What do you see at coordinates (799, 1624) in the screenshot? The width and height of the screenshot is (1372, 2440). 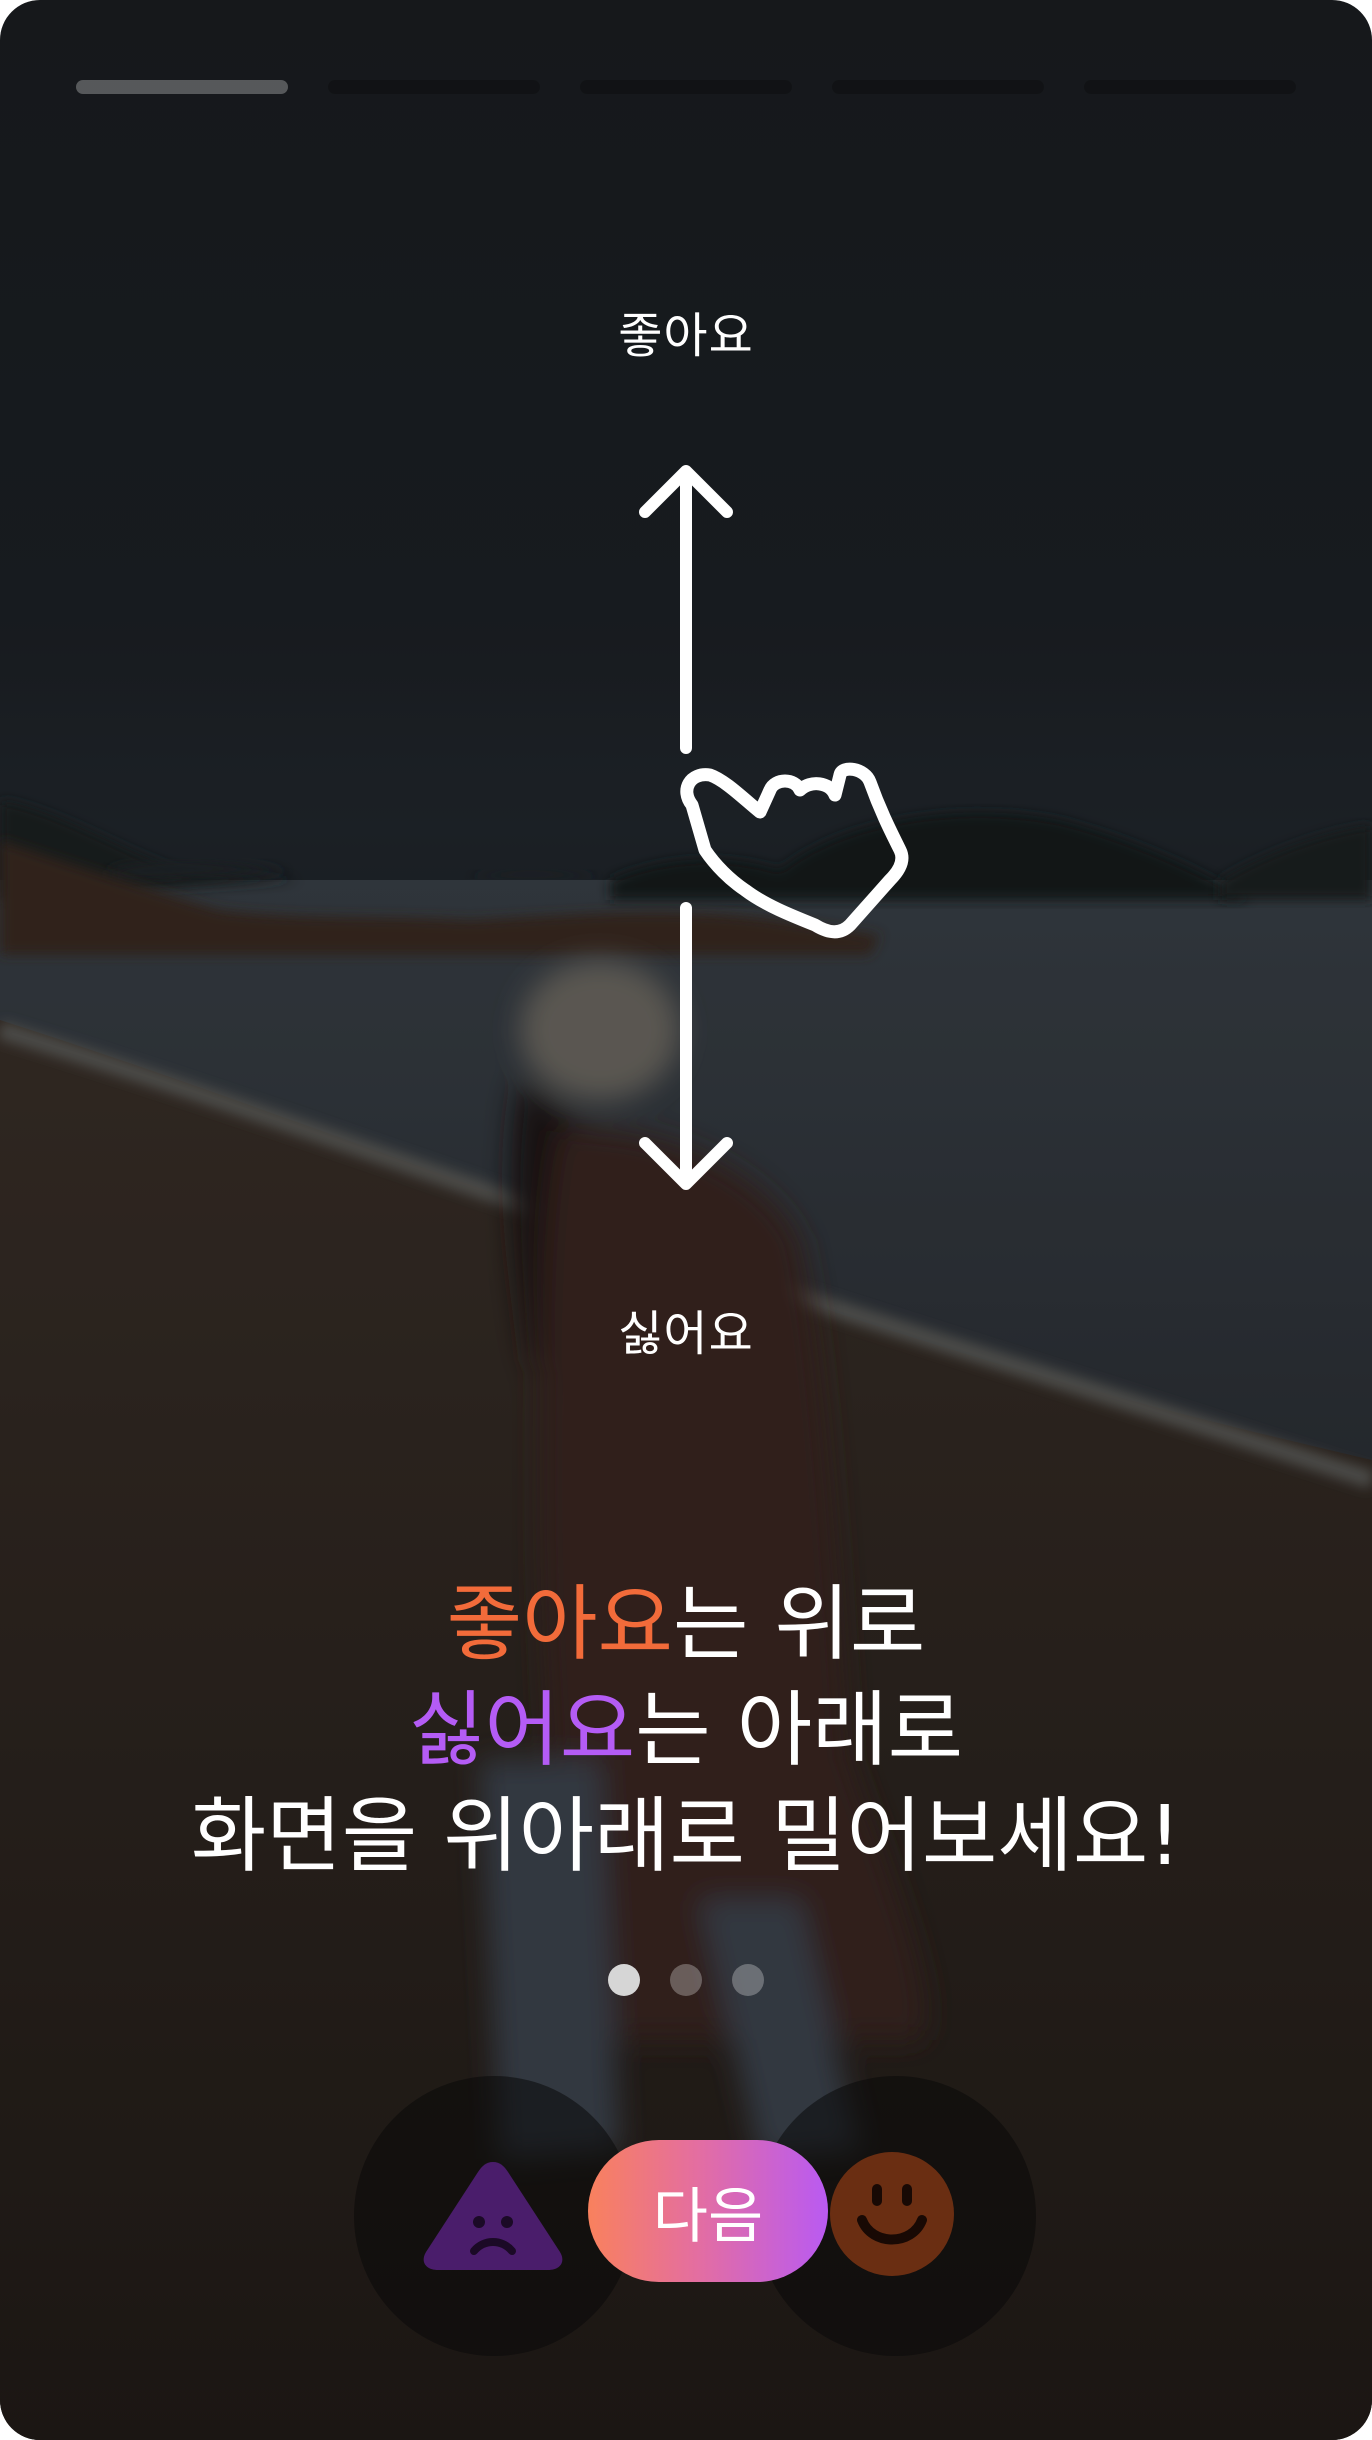 I see `headline-line-1-rest: 는 위로` at bounding box center [799, 1624].